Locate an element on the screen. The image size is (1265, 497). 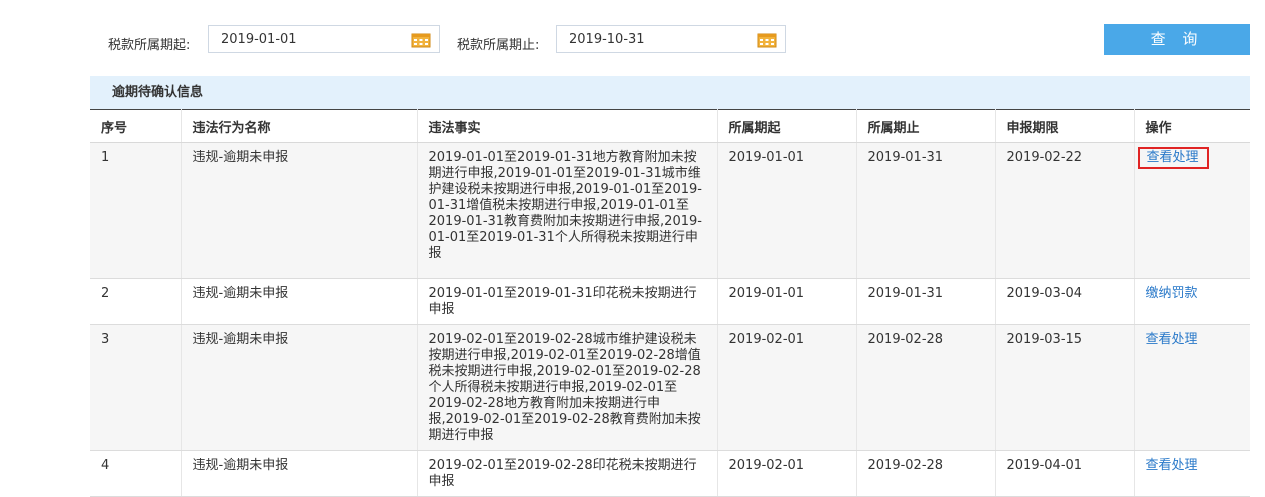
cell-deadline: 2019-04-01 is located at coordinates (1065, 473).